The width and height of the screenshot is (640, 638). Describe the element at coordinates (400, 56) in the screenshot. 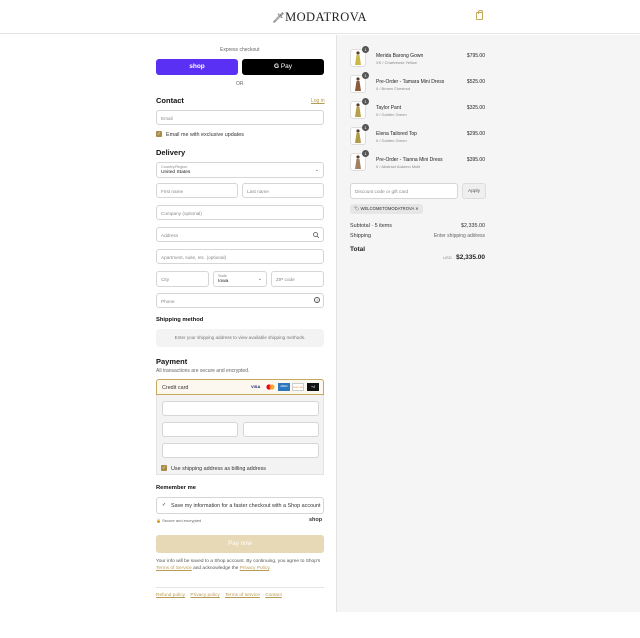

I see `product-name: Merida Barong Gown` at that location.